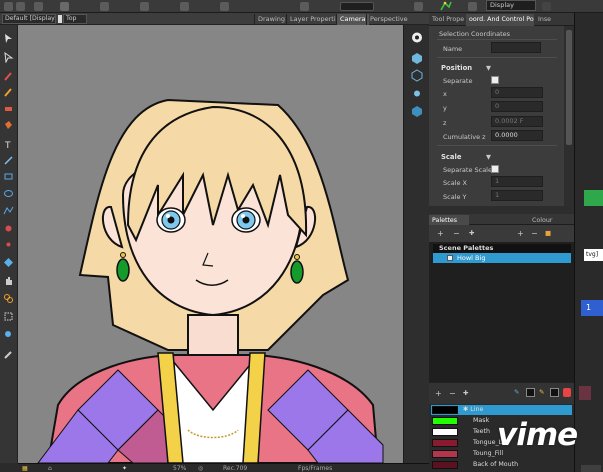  I want to click on display-select: Display, so click(511, 5).